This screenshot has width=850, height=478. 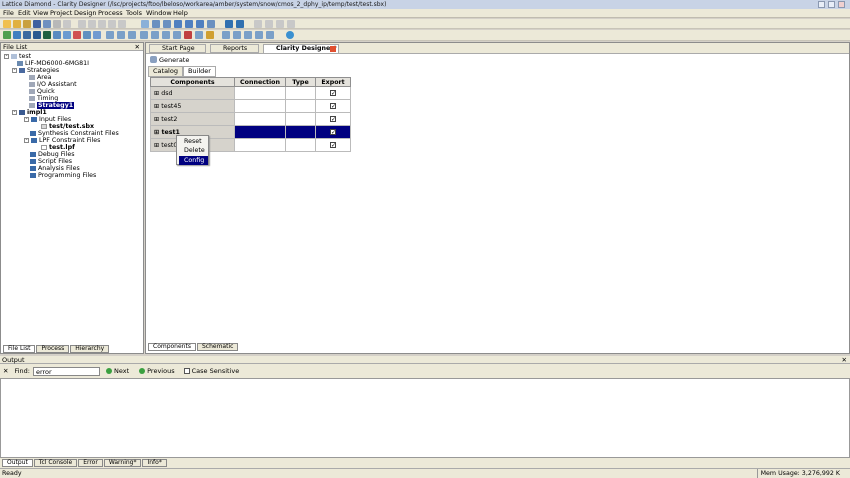 I want to click on netlist-icon, so click(x=97, y=35).